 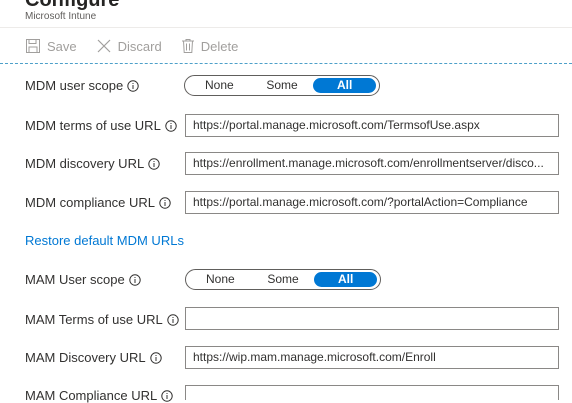 I want to click on mdm-scope-none-option: None, so click(x=219, y=85).